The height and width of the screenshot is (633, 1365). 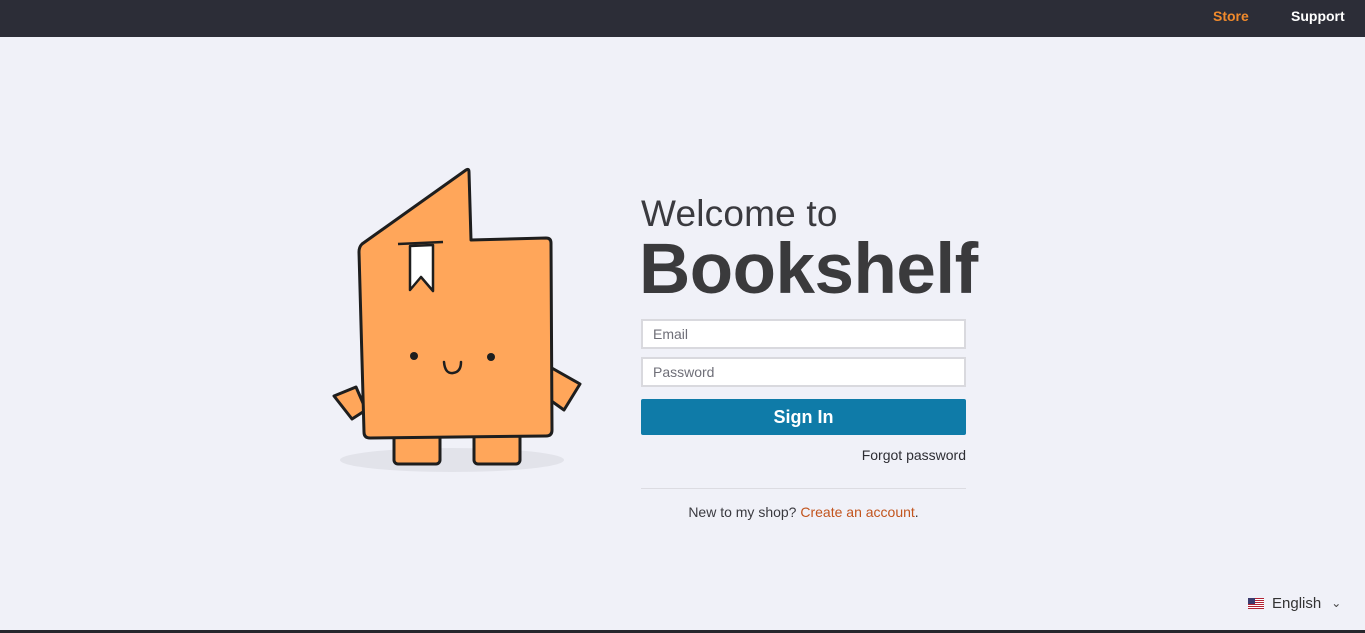 What do you see at coordinates (803, 334) in the screenshot?
I see `email-field` at bounding box center [803, 334].